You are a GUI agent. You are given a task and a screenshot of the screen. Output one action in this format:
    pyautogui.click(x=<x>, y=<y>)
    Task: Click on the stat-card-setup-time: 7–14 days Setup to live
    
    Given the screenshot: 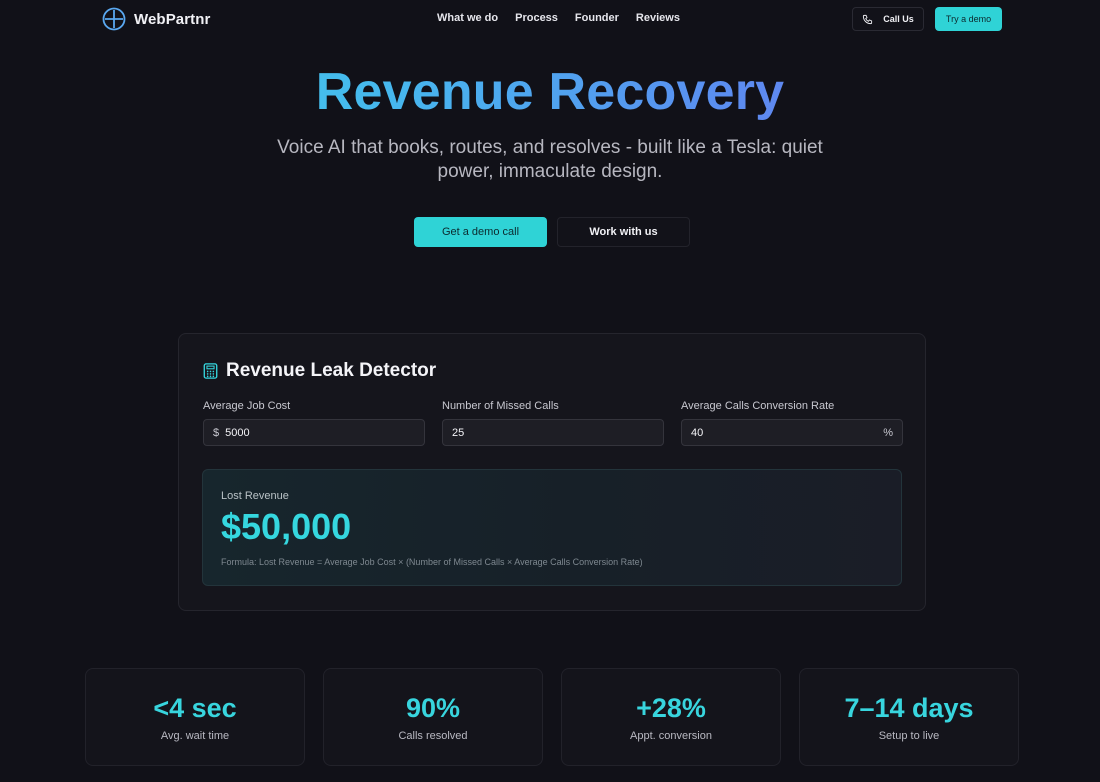 What is the action you would take?
    pyautogui.click(x=909, y=717)
    